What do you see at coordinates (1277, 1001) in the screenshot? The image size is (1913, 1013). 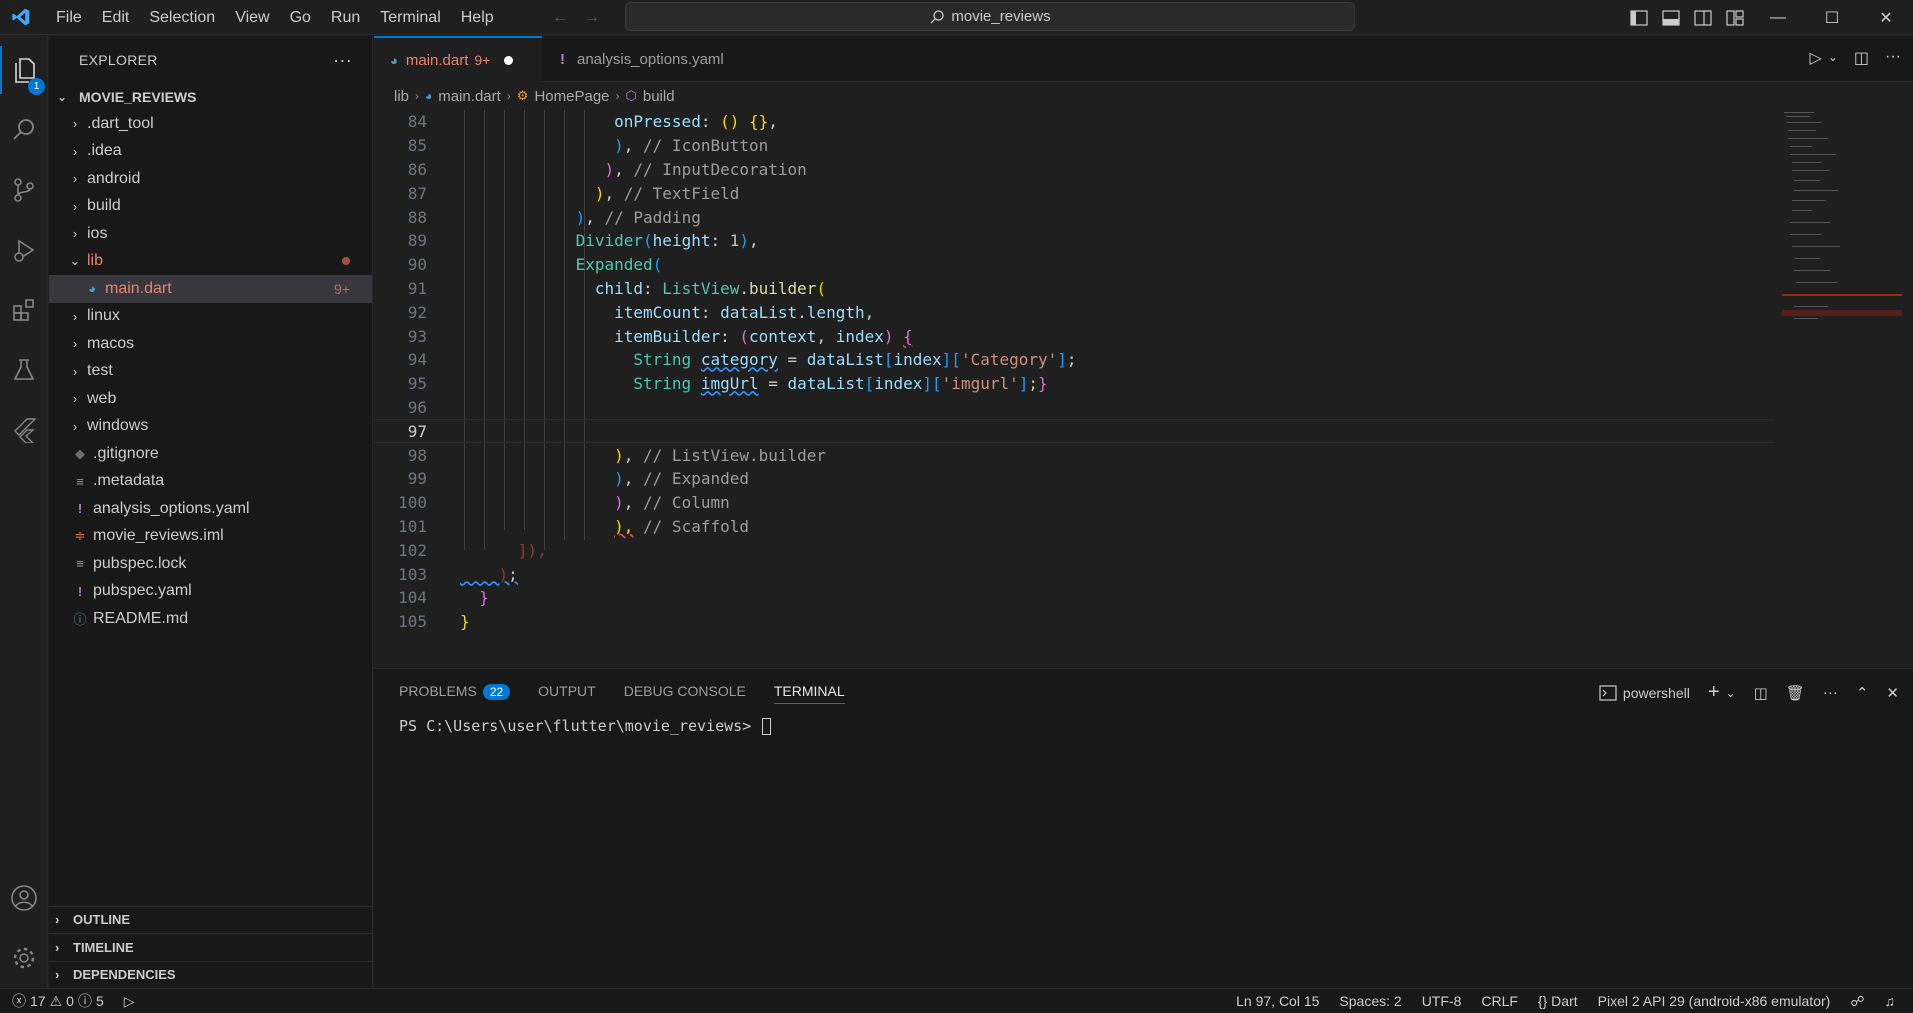 I see `cursor-position: Ln 97, Col 15` at bounding box center [1277, 1001].